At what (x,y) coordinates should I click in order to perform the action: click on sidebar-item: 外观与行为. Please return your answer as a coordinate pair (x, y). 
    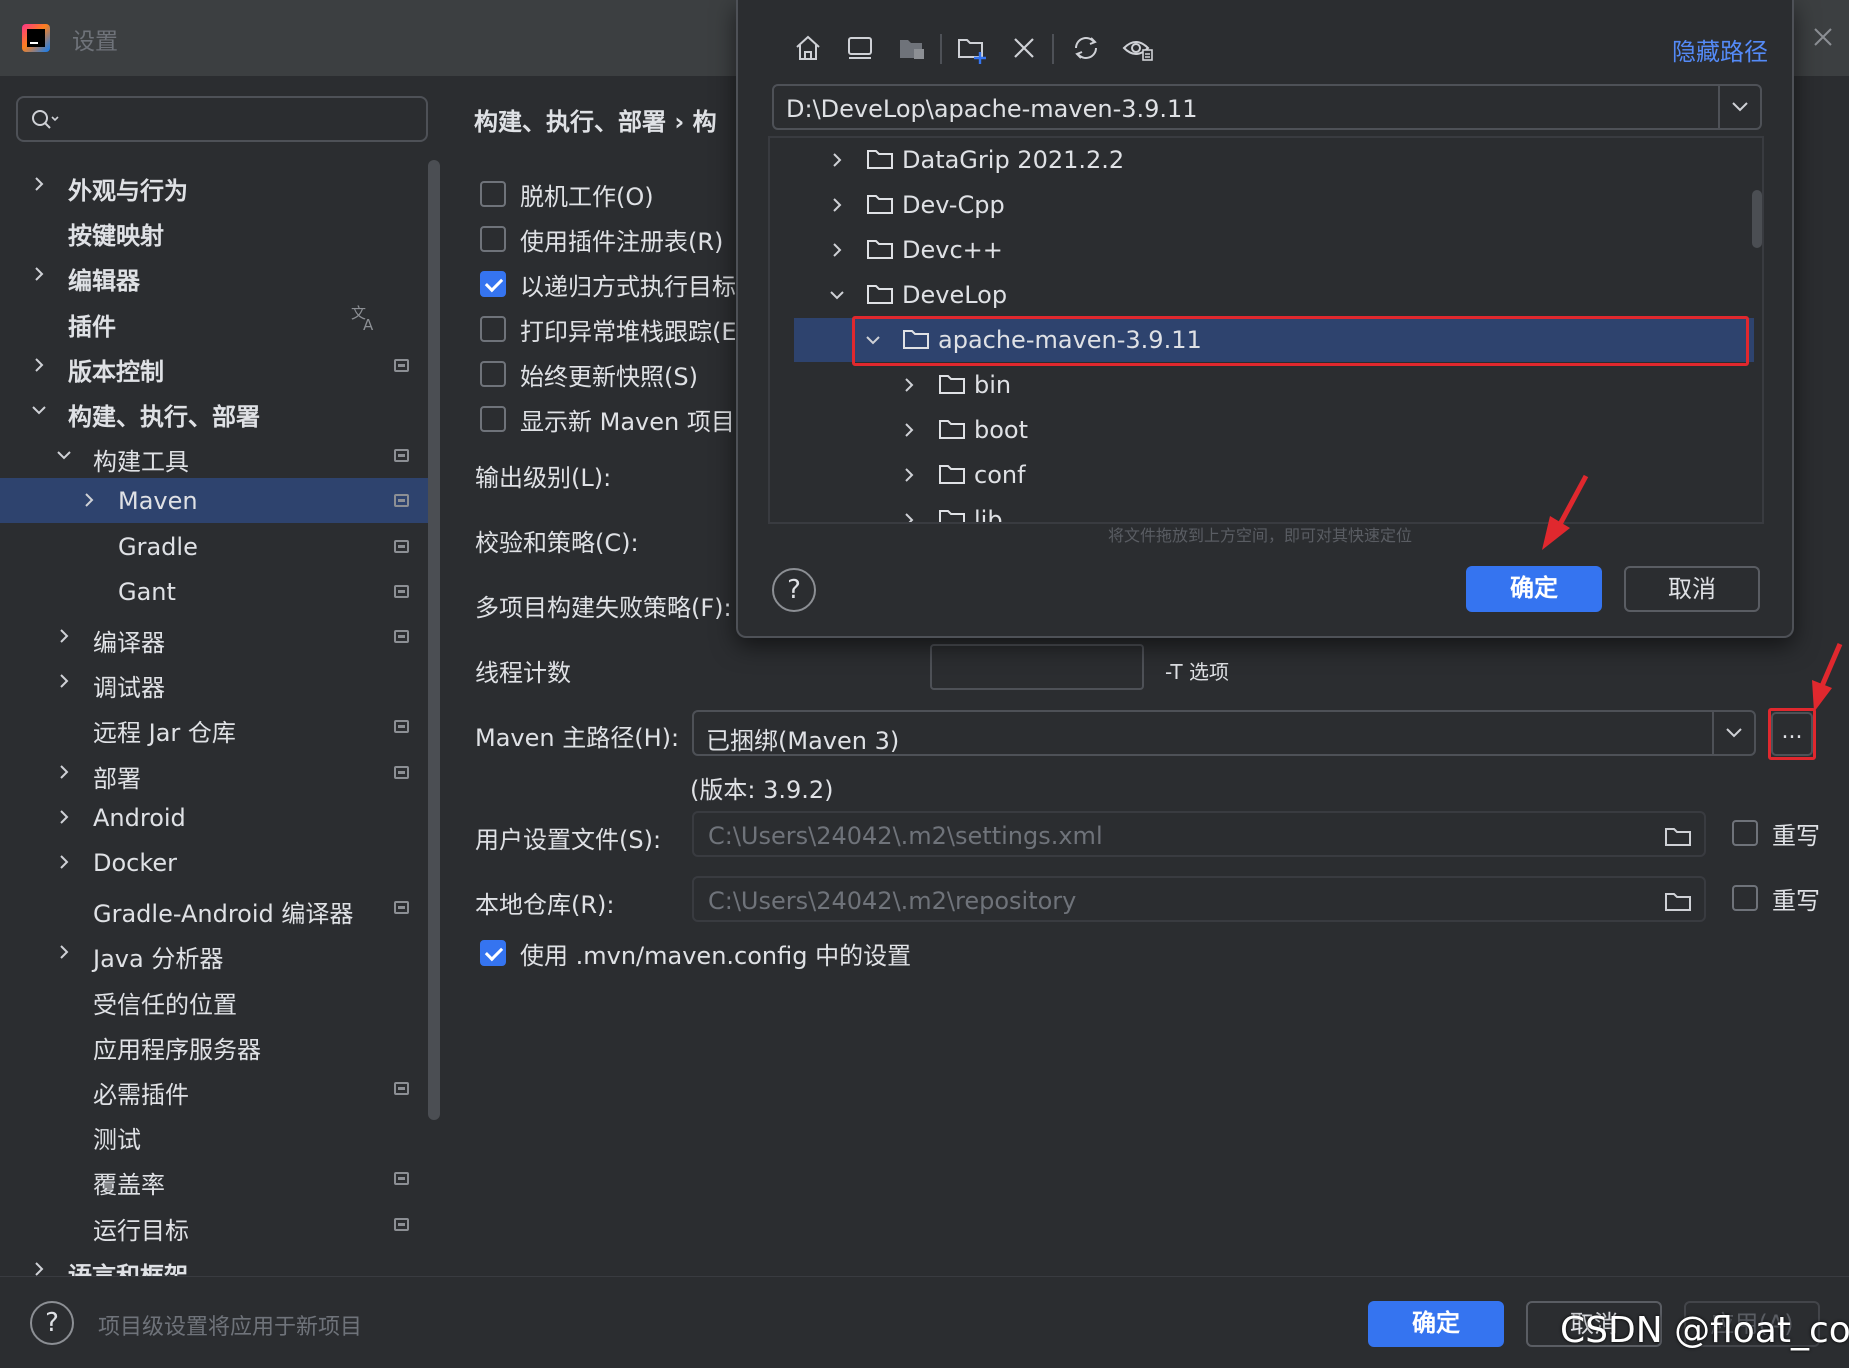
    Looking at the image, I should click on (220, 184).